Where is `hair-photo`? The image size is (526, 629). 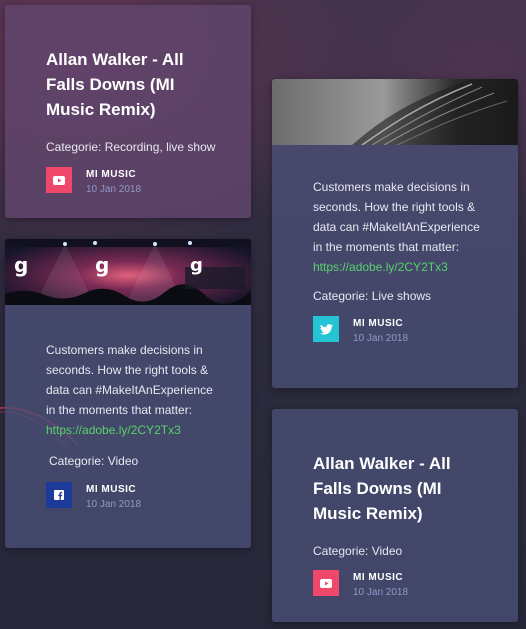 hair-photo is located at coordinates (395, 112).